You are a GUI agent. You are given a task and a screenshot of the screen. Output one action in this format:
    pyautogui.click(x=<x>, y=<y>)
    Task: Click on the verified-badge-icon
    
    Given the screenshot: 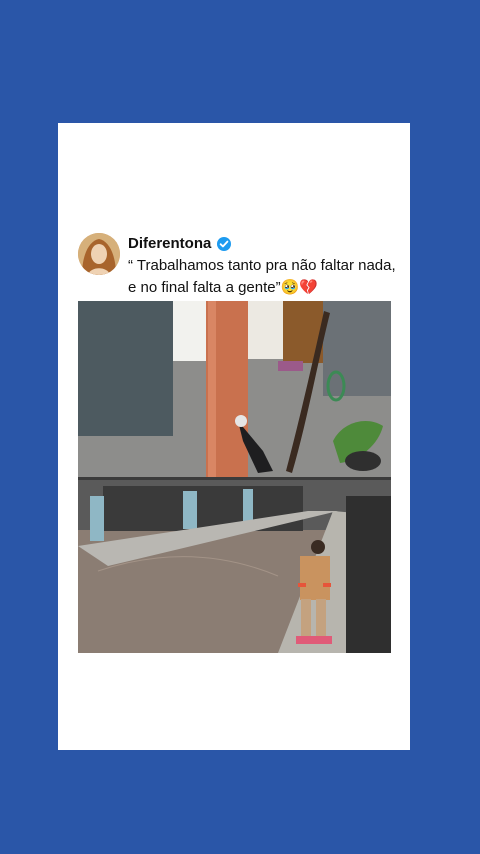 What is the action you would take?
    pyautogui.click(x=224, y=243)
    